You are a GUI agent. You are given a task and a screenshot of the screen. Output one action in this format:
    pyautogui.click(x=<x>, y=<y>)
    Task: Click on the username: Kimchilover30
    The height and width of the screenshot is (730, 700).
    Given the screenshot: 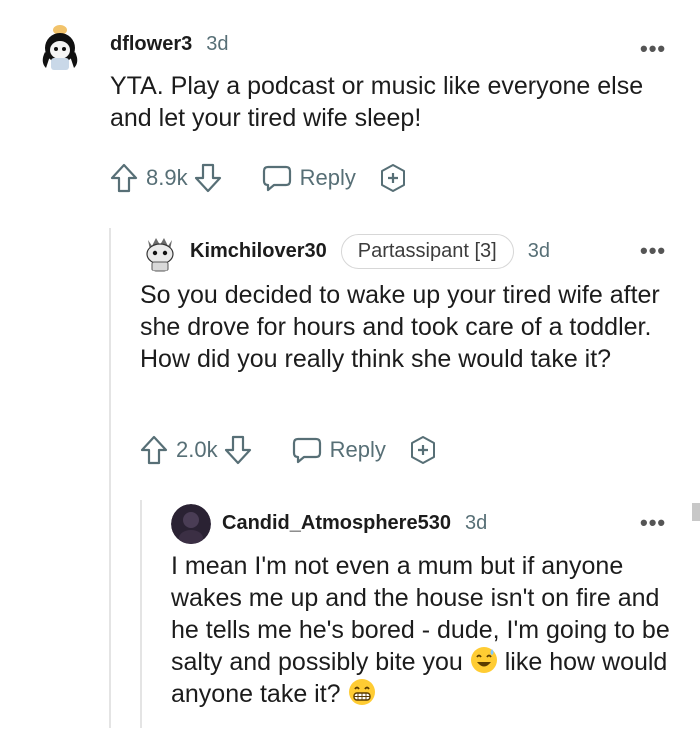 What is the action you would take?
    pyautogui.click(x=258, y=251)
    